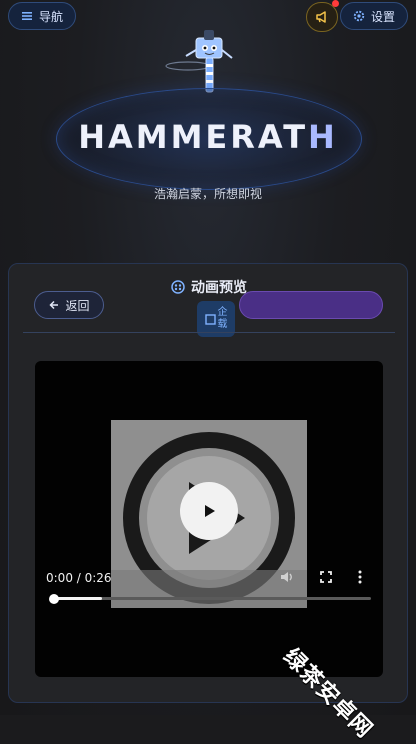 This screenshot has height=744, width=416. I want to click on load-button-label: 企 载, so click(223, 319).